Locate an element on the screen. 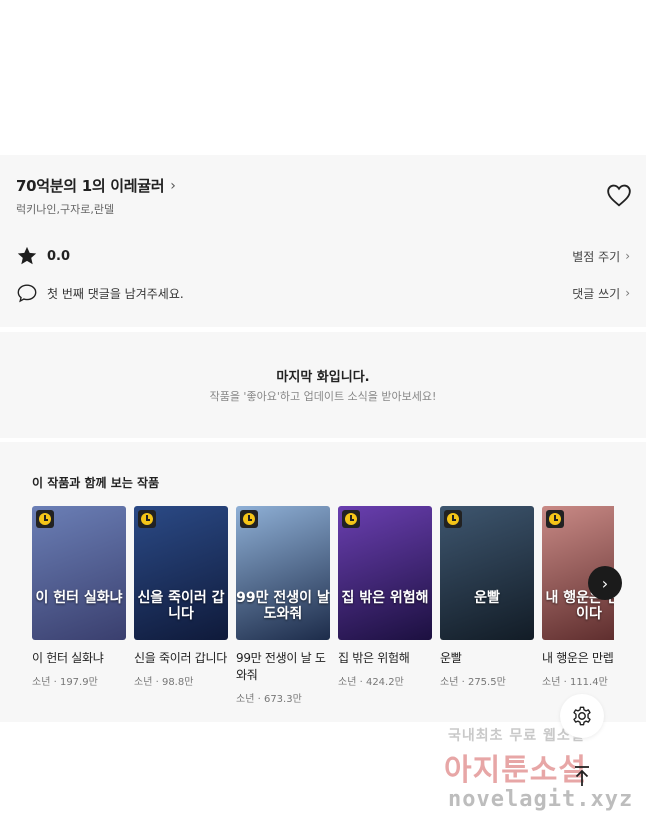 The image size is (646, 838). recommendation-title: 운빨 is located at coordinates (451, 658).